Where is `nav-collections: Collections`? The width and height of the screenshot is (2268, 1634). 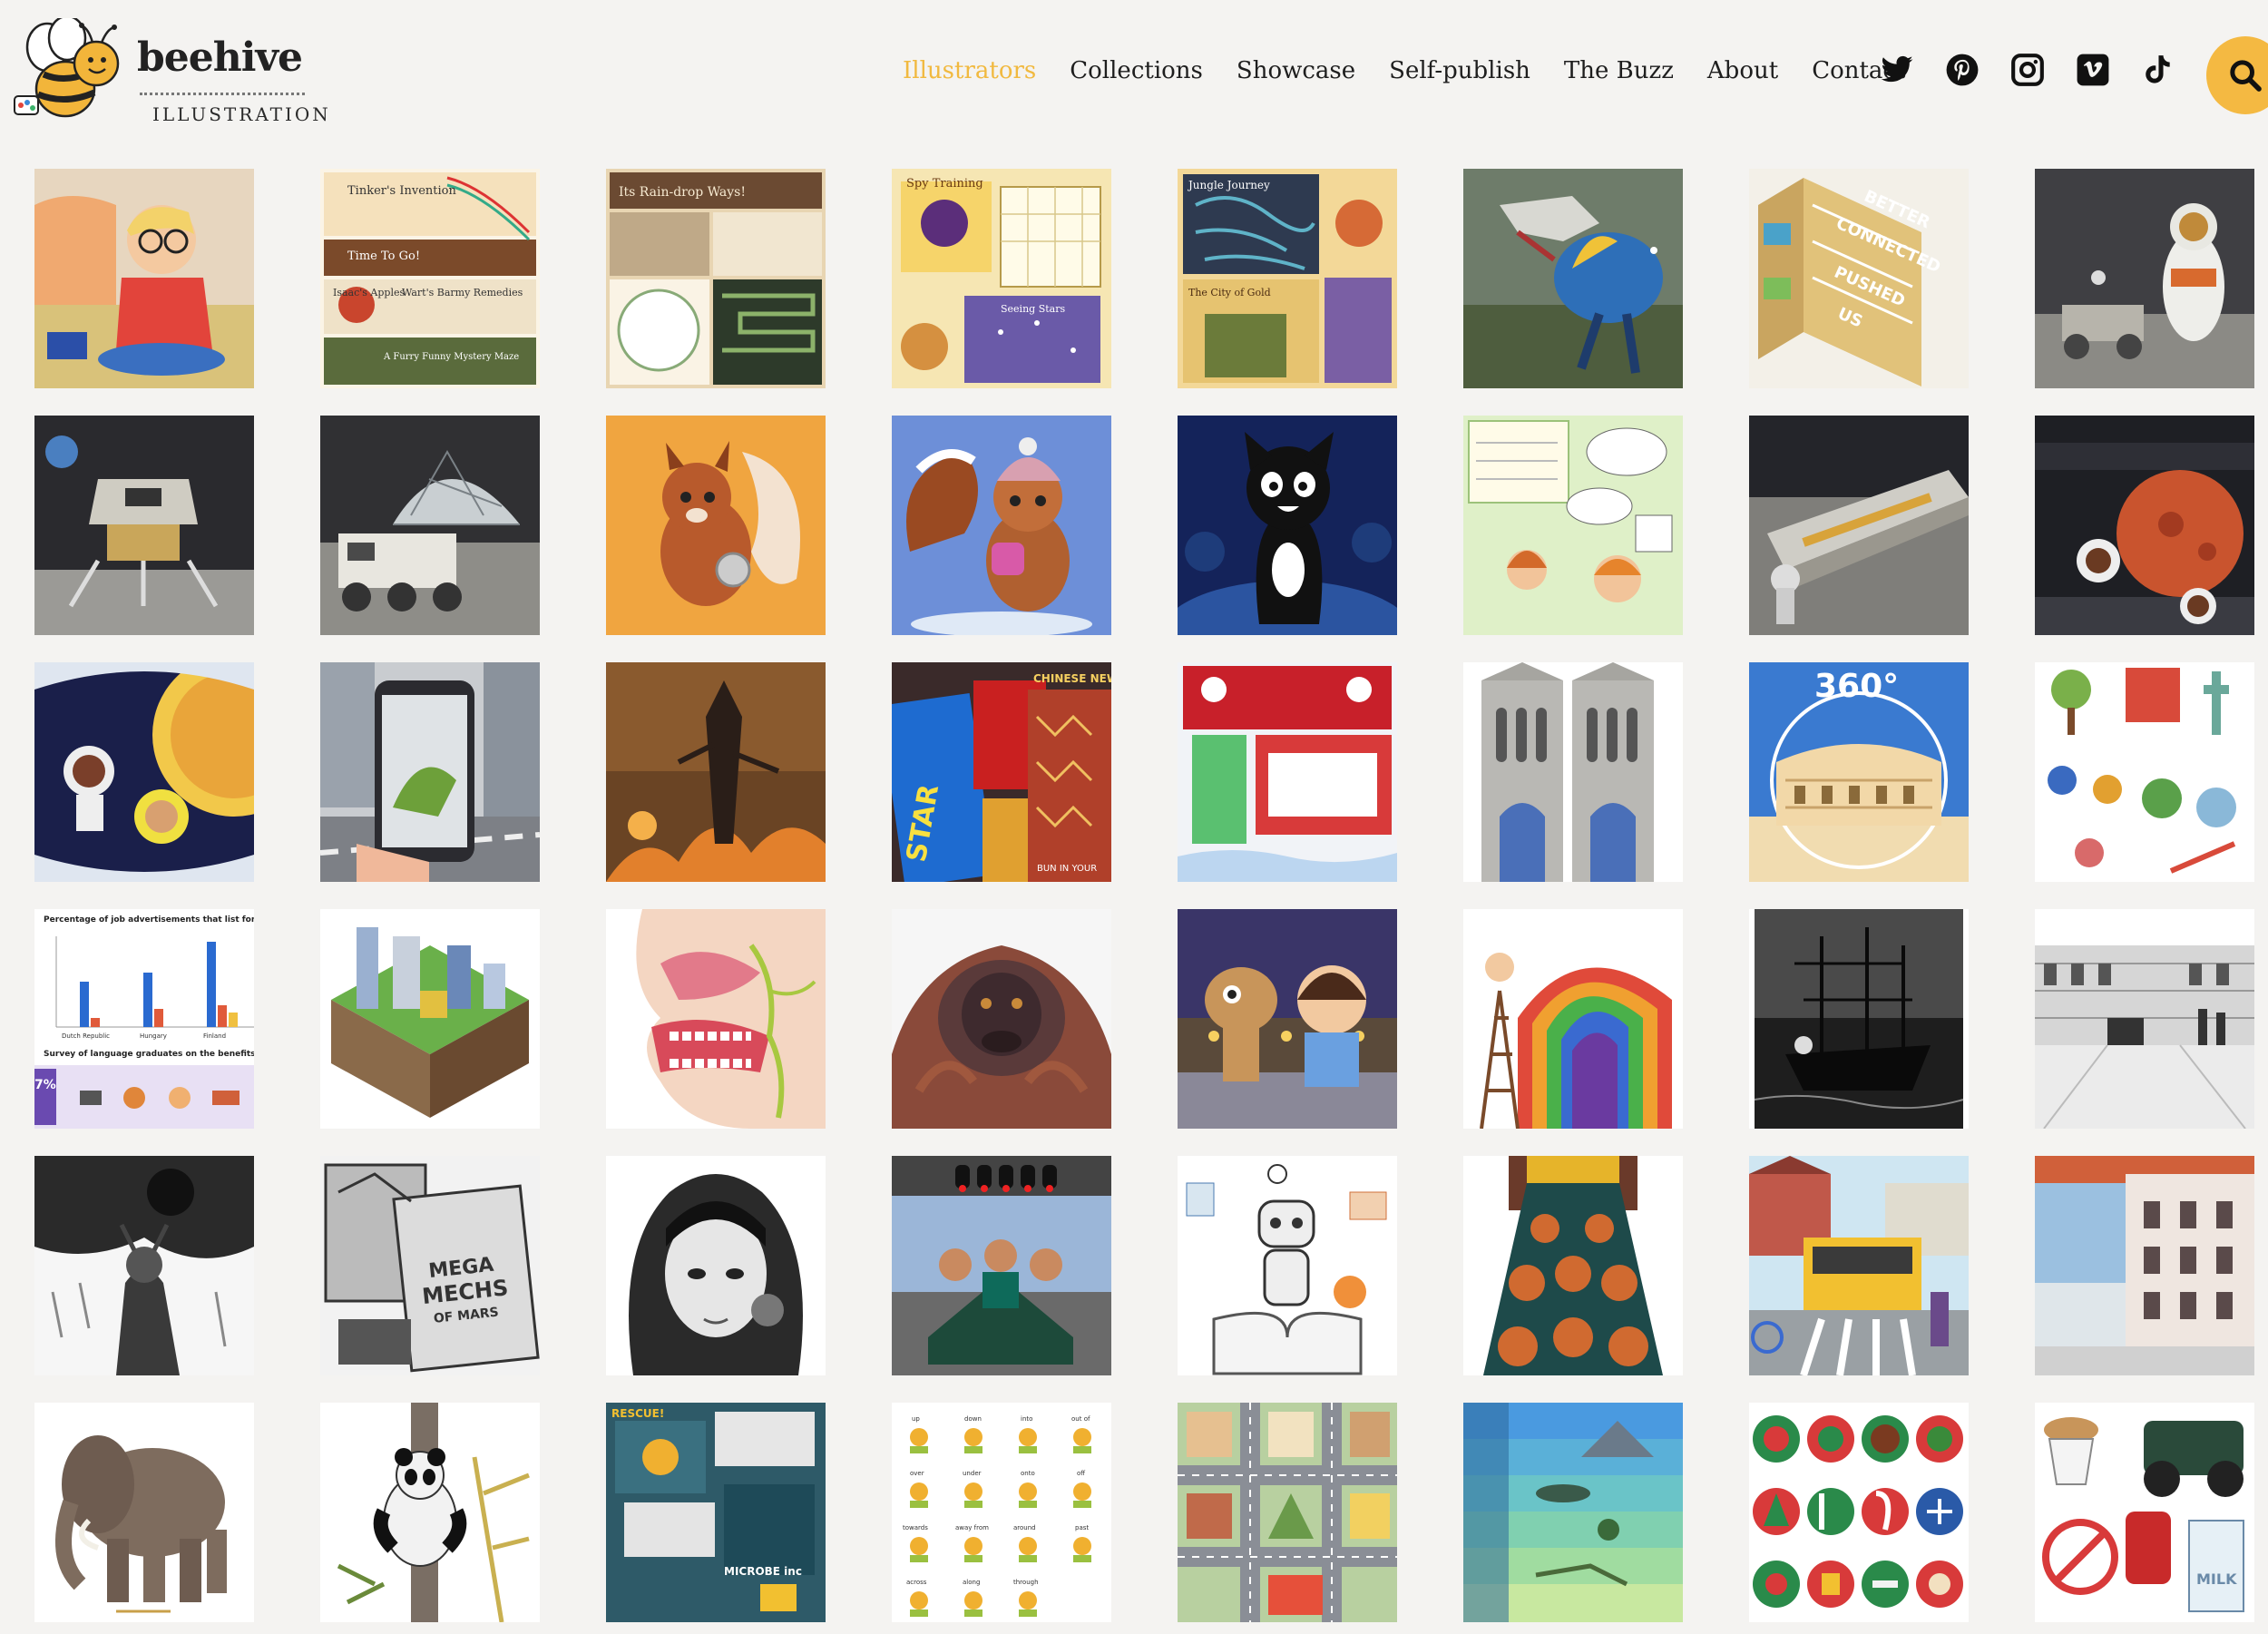
nav-collections: Collections is located at coordinates (1137, 70).